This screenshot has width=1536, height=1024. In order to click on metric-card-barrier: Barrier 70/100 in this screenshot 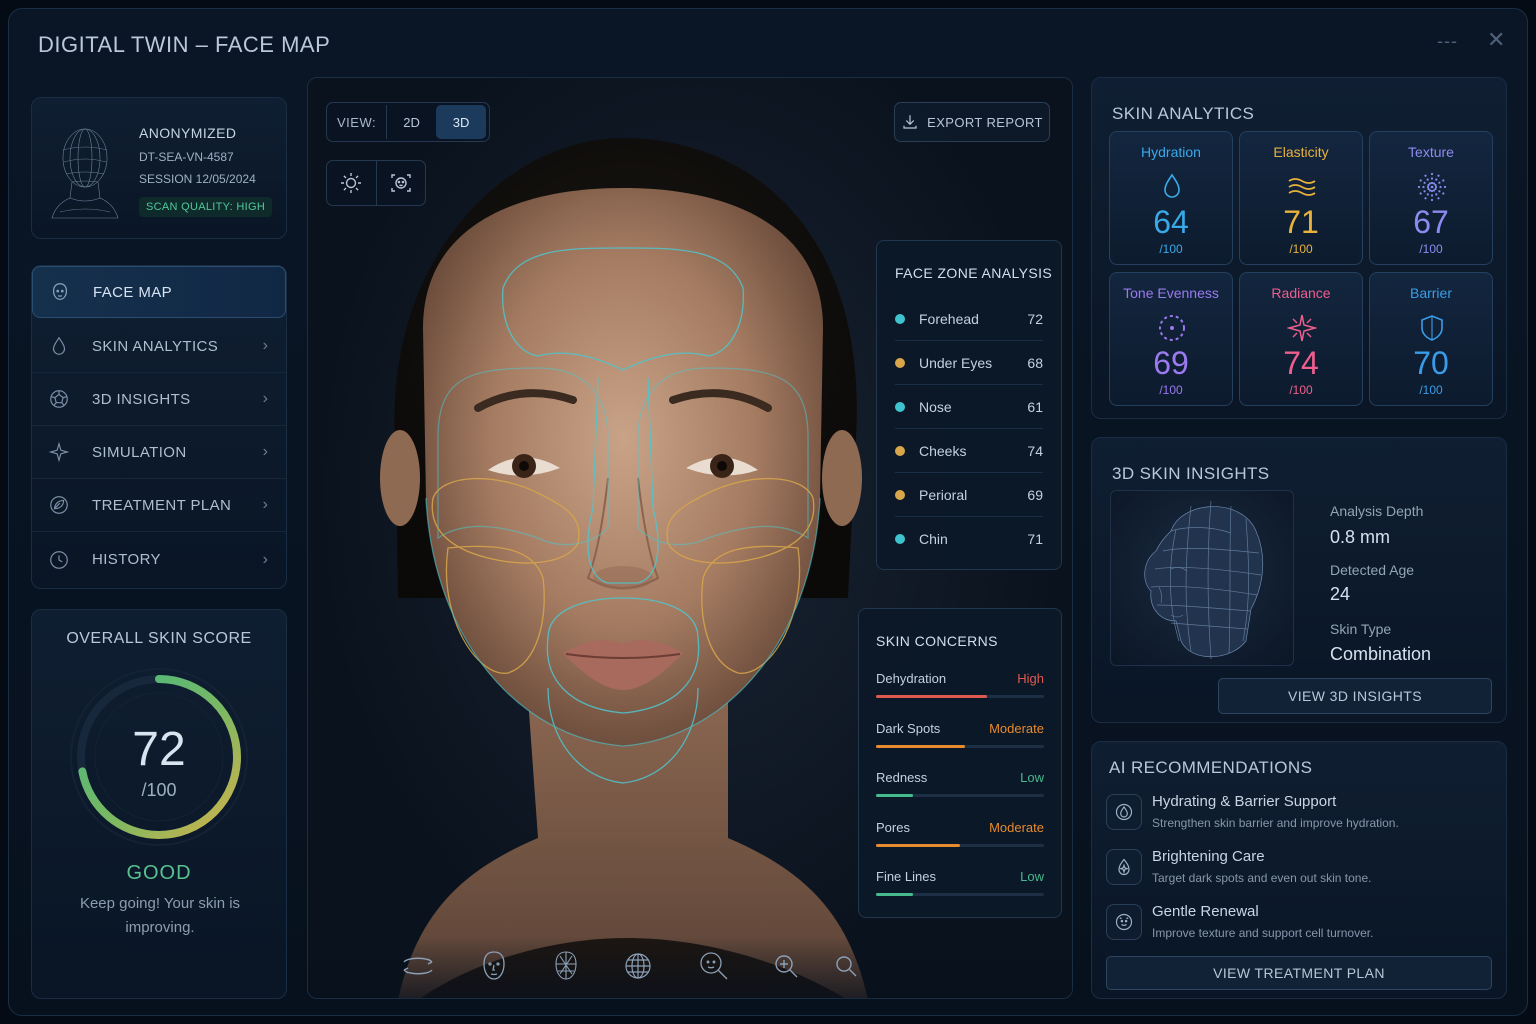, I will do `click(1431, 339)`.